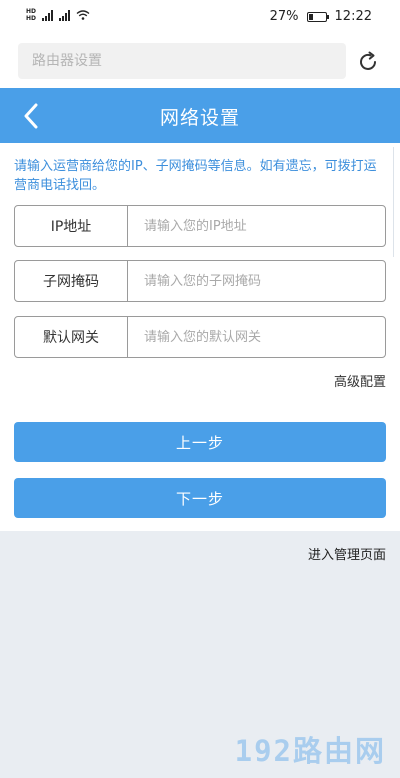 This screenshot has width=400, height=778. What do you see at coordinates (71, 226) in the screenshot?
I see `ip-address-label: IP地址` at bounding box center [71, 226].